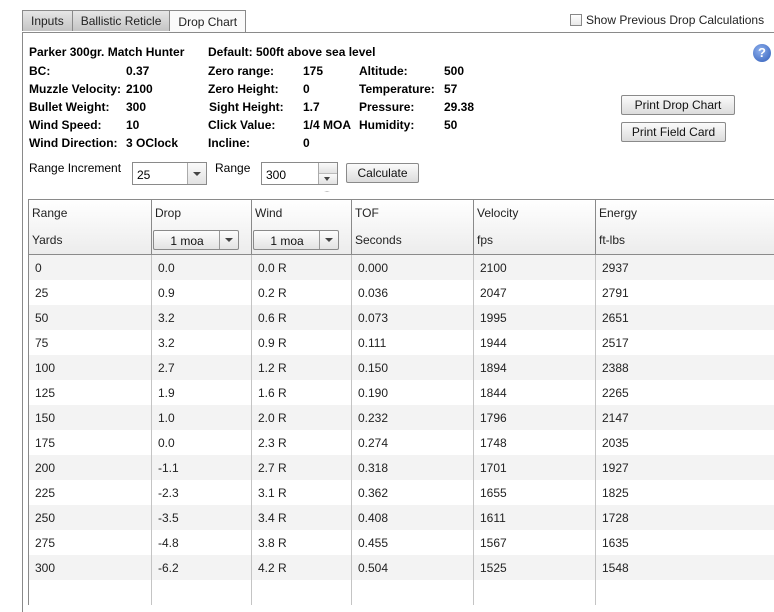 The width and height of the screenshot is (774, 612). What do you see at coordinates (272, 368) in the screenshot?
I see `cell-wind: 1.2 R` at bounding box center [272, 368].